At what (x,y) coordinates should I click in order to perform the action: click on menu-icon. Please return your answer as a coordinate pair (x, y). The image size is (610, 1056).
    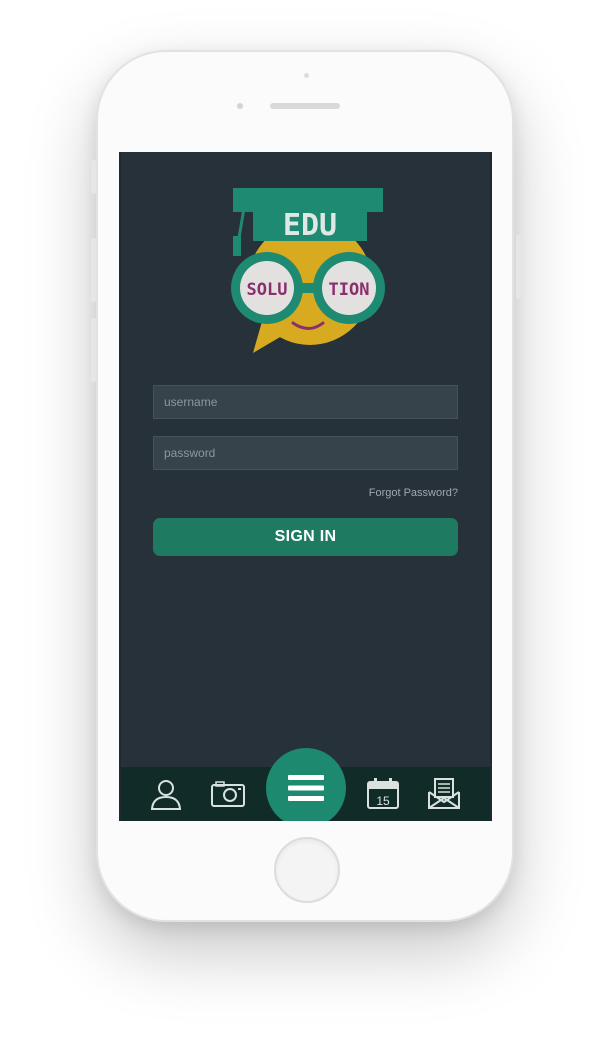
    Looking at the image, I should click on (306, 788).